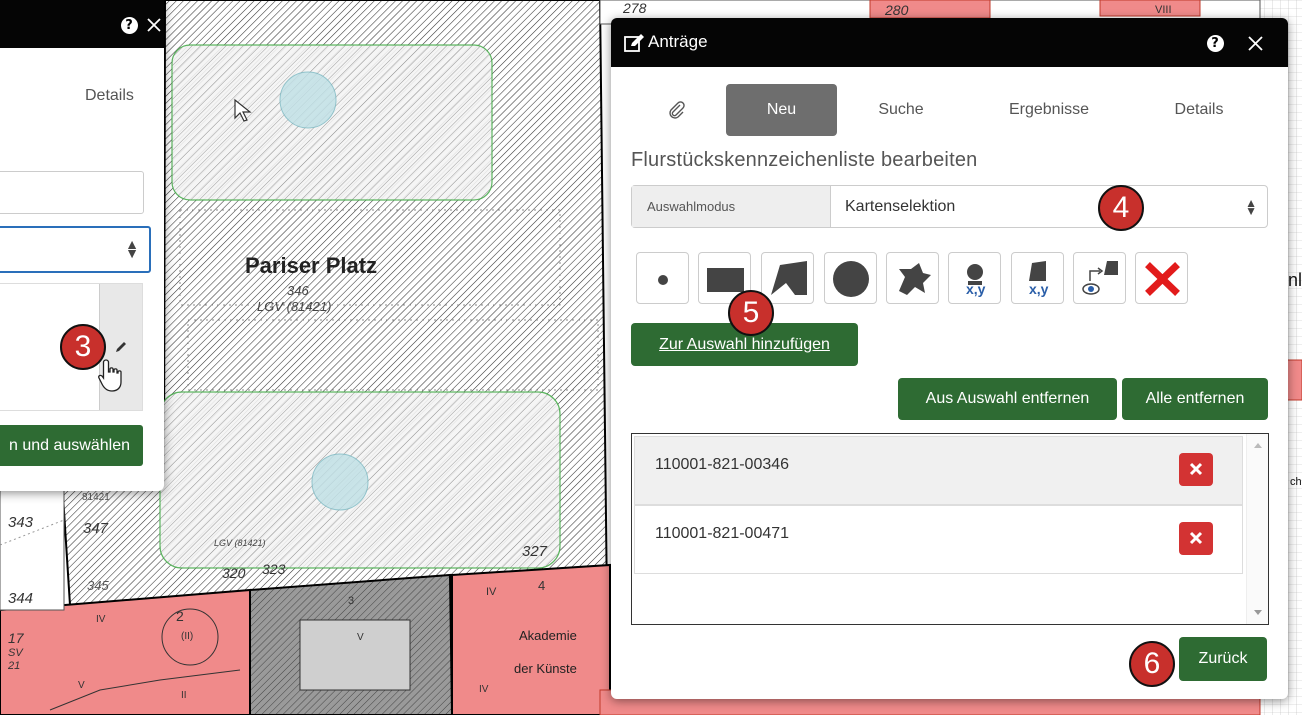 This screenshot has height=715, width=1302. Describe the element at coordinates (938, 470) in the screenshot. I see `list-item: 110001-821-00346` at that location.